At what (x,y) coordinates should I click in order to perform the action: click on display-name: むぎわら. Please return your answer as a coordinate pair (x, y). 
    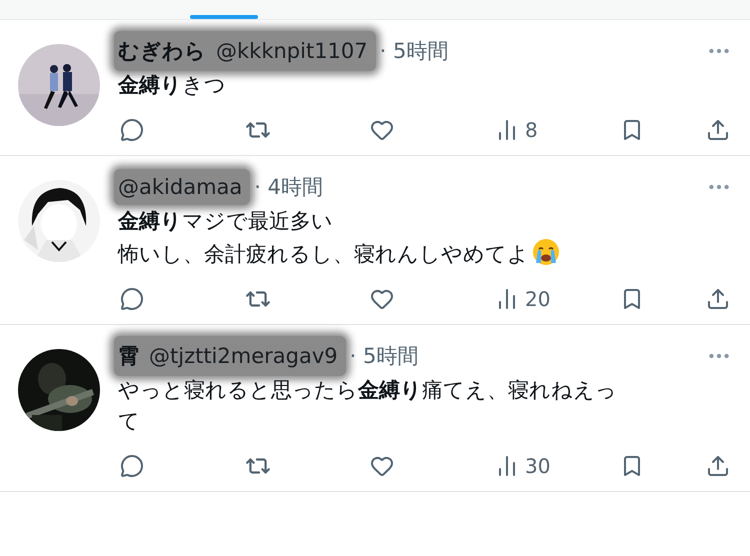
    Looking at the image, I should click on (162, 51).